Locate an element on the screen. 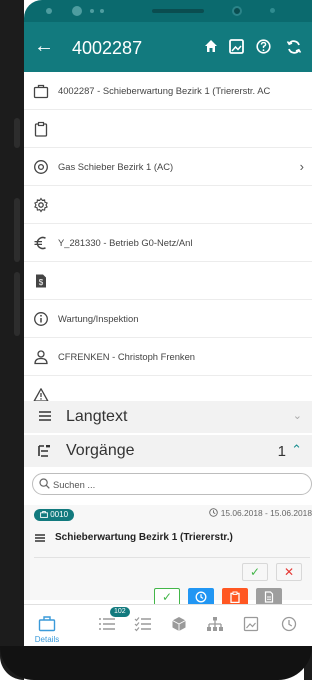 The height and width of the screenshot is (680, 320). vorgaenge-section: Vorgänge 1 ⌃ is located at coordinates (168, 451).